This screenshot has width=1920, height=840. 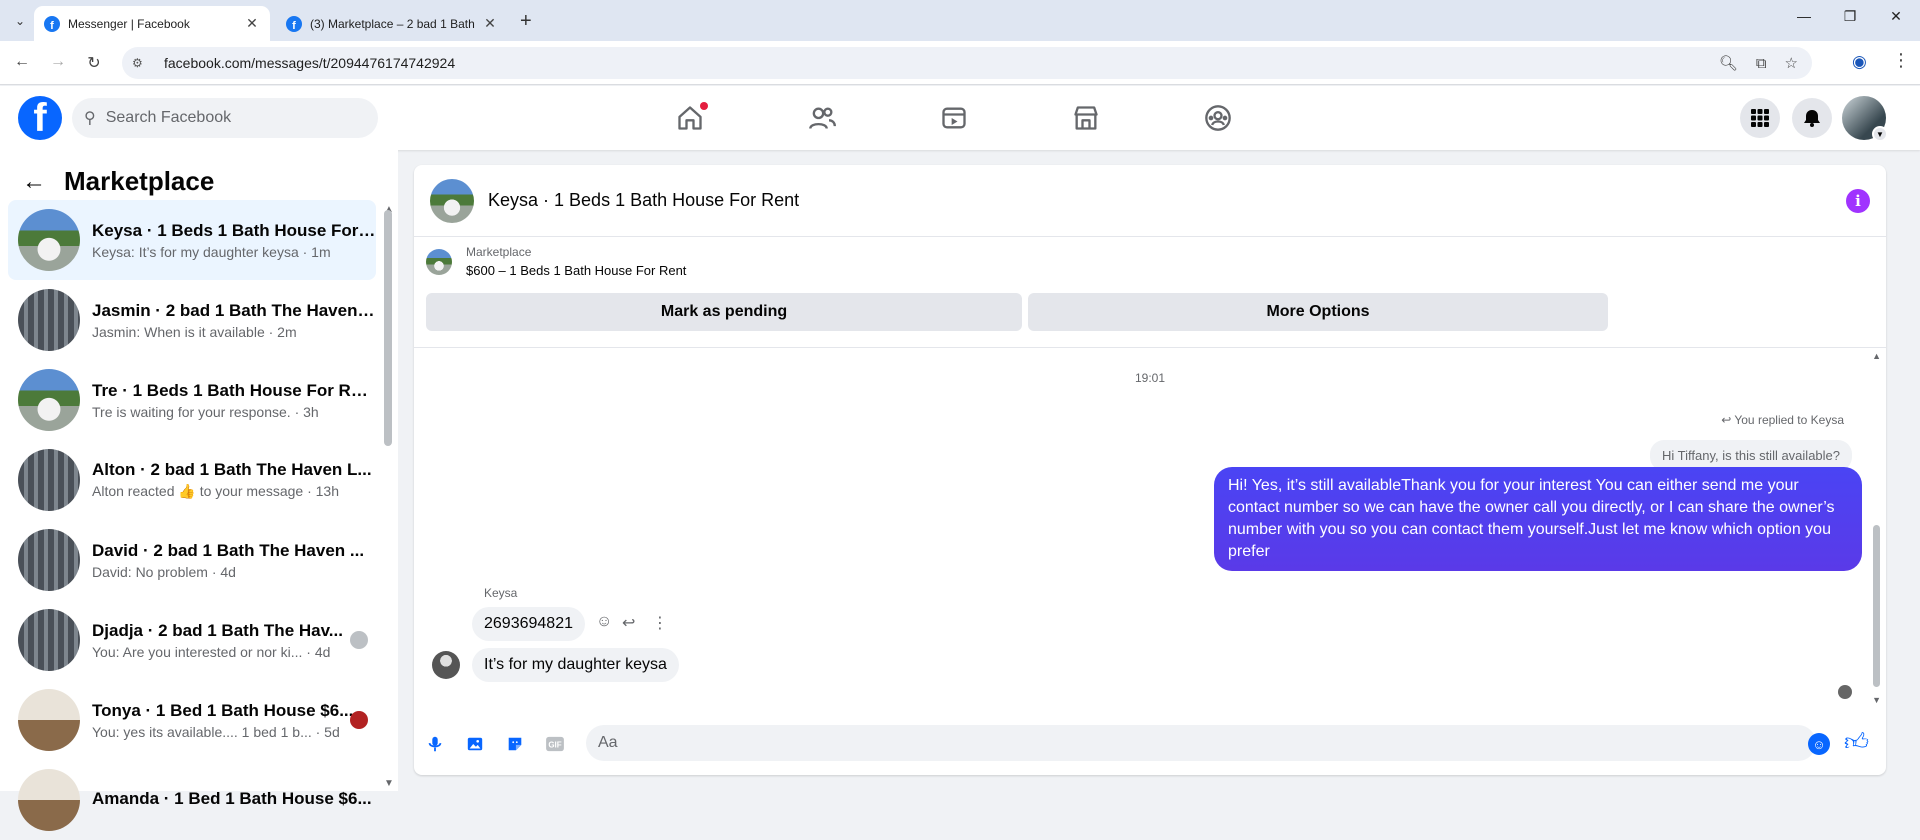 I want to click on more-actions-icon: ⋮, so click(x=660, y=623).